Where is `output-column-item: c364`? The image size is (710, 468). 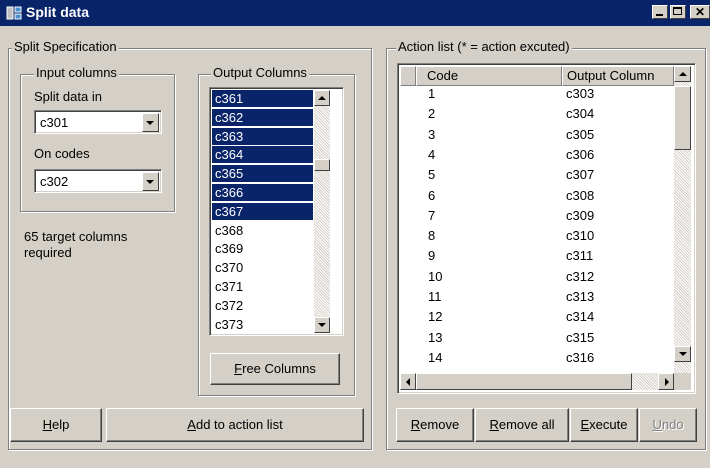
output-column-item: c364 is located at coordinates (262, 155).